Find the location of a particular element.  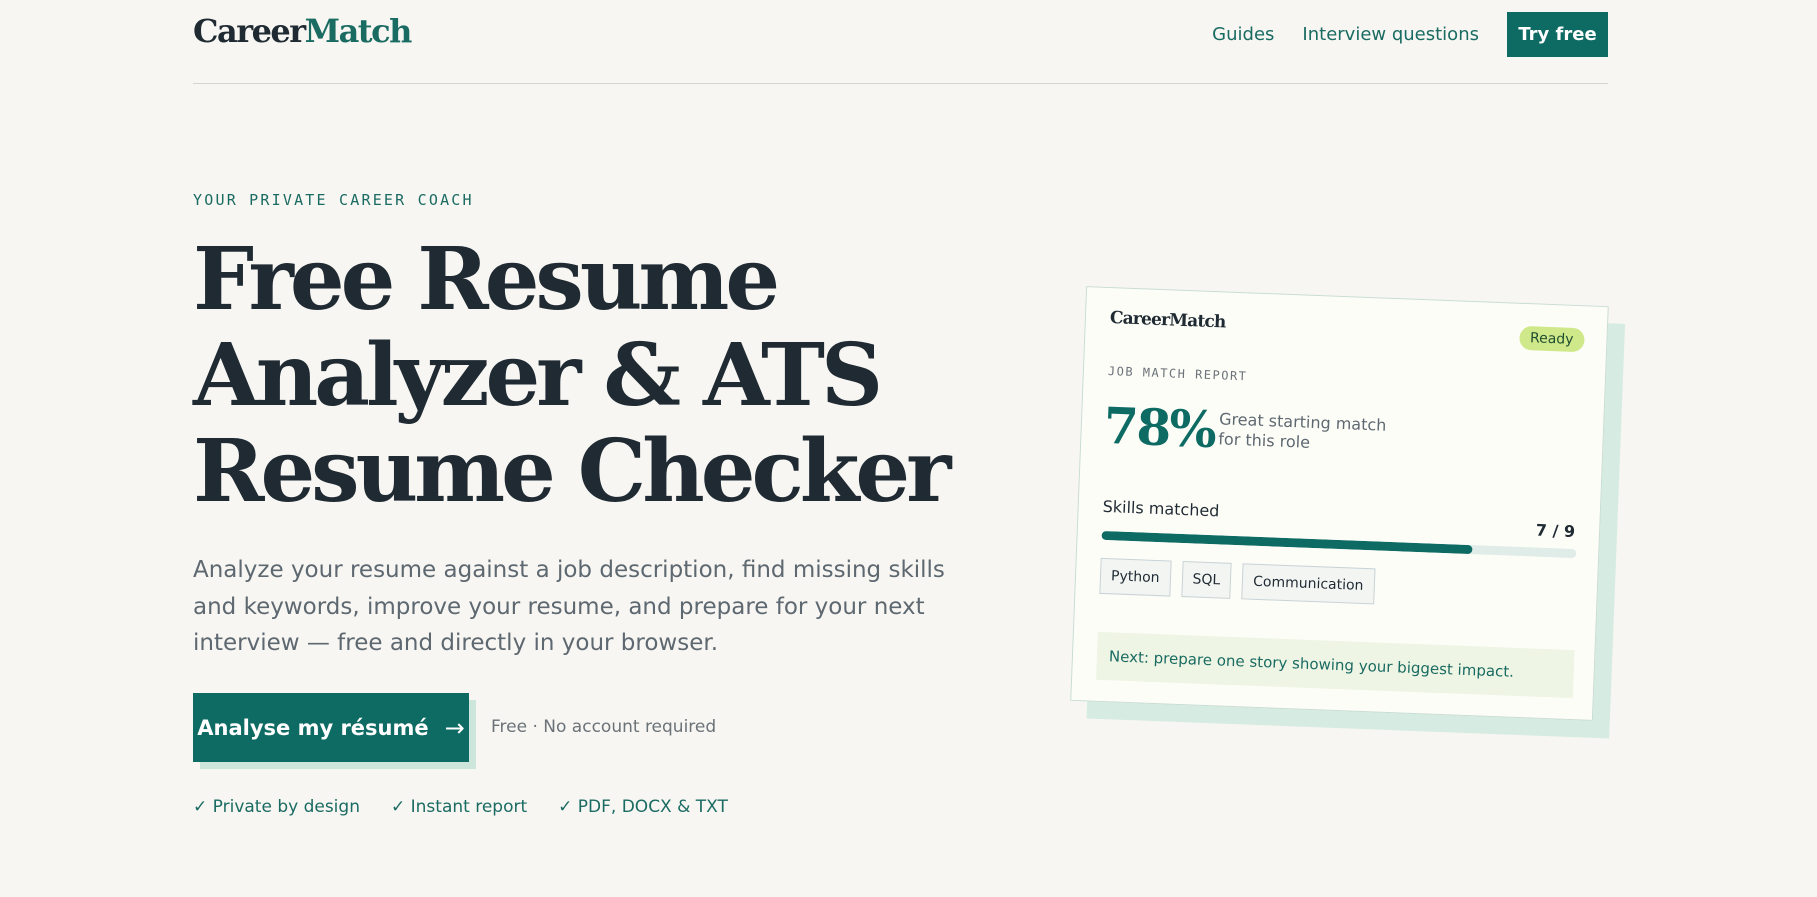

feature-private: ✓ Private by design is located at coordinates (276, 807).